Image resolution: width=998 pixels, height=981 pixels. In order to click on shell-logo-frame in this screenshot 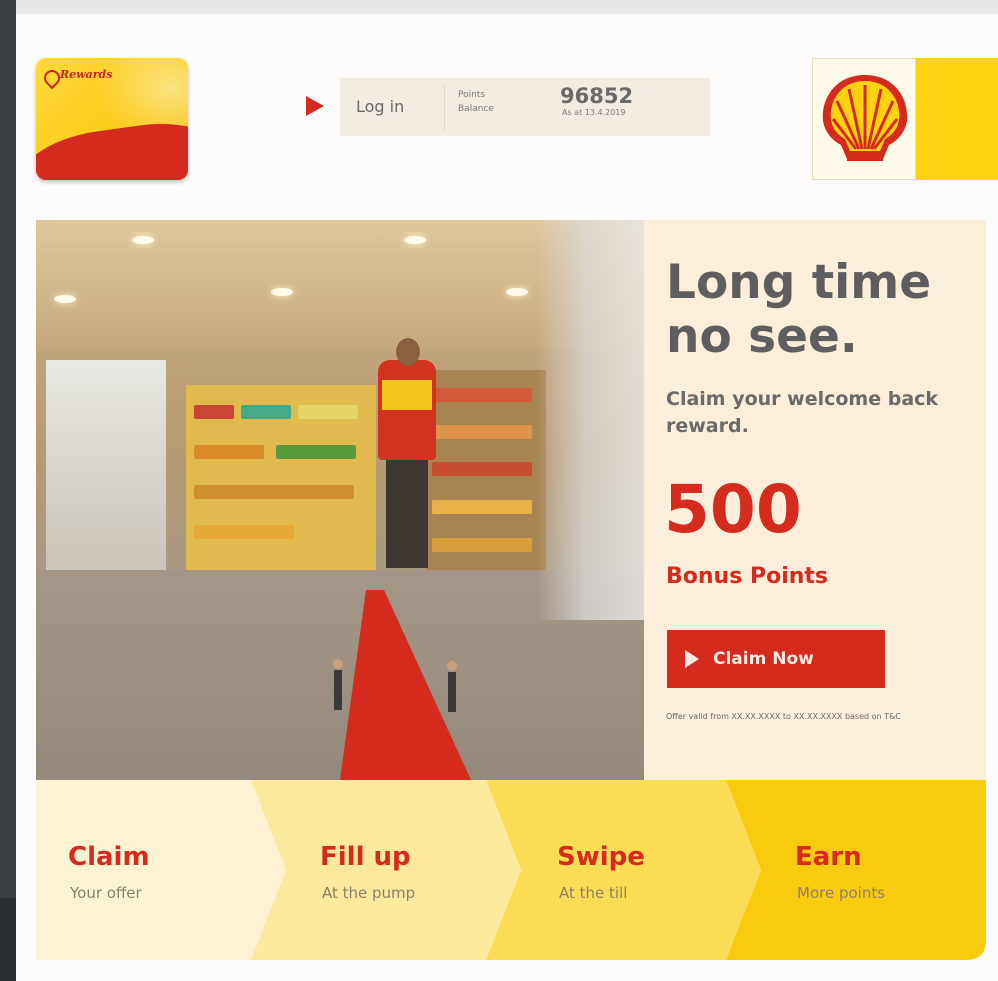, I will do `click(864, 119)`.